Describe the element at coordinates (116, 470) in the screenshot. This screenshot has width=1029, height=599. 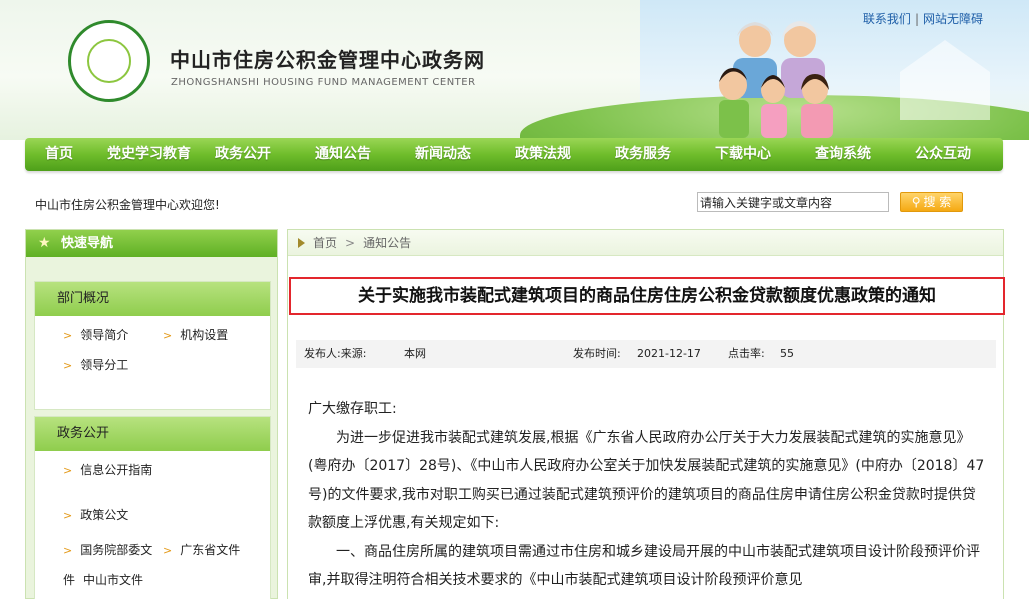
I see `sidebar-link-label: 信息公开指南` at that location.